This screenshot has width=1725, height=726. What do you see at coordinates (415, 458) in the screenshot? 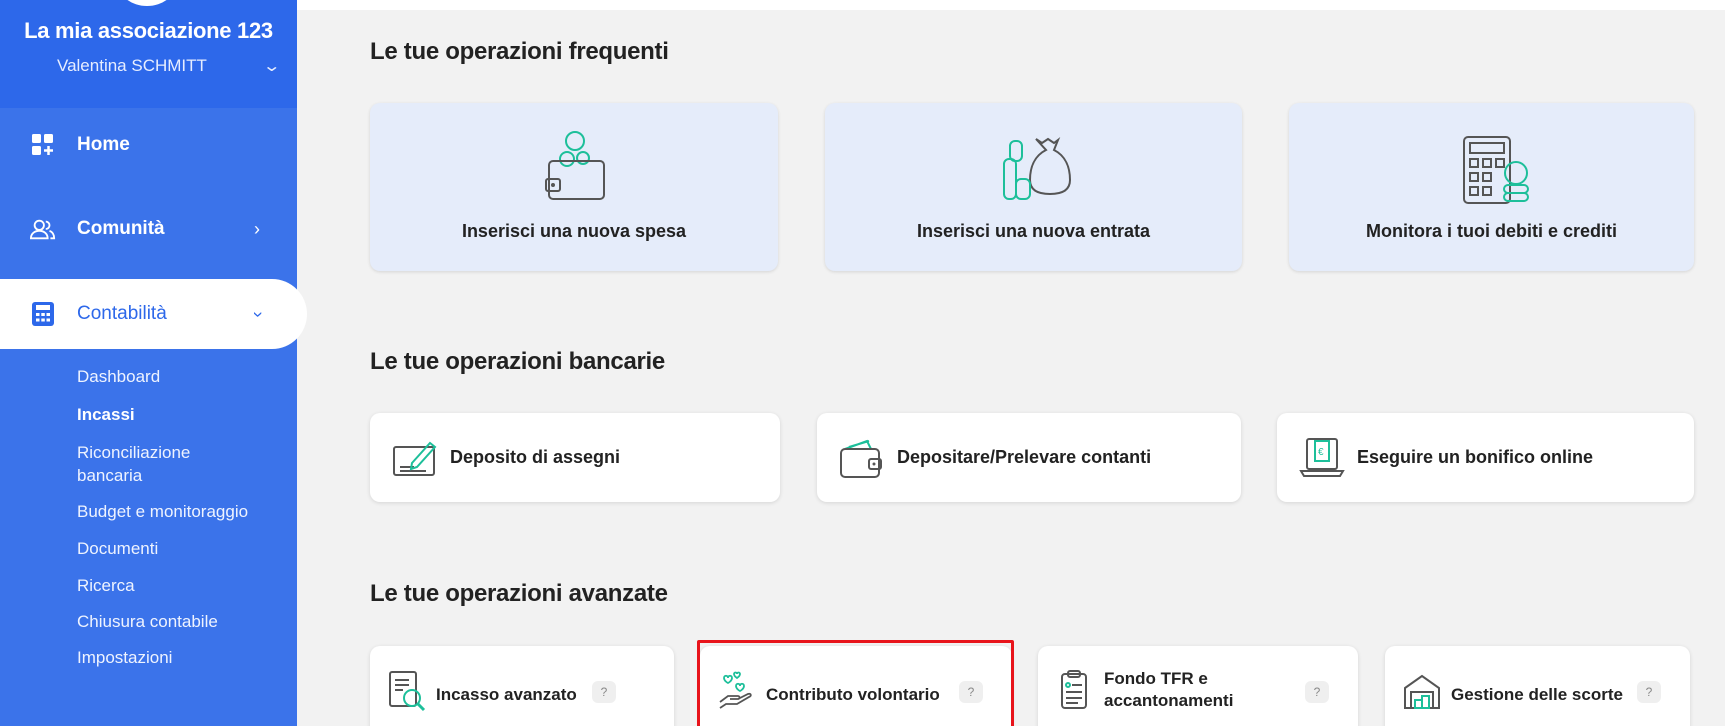
I see `check-pen-icon` at bounding box center [415, 458].